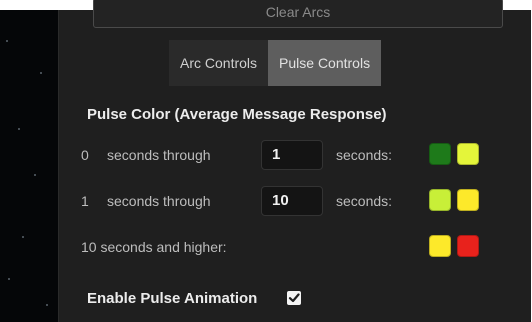 This screenshot has width=532, height=322. What do you see at coordinates (237, 114) in the screenshot?
I see `pulse-color-heading: Pulse Color (Average Message Response)` at bounding box center [237, 114].